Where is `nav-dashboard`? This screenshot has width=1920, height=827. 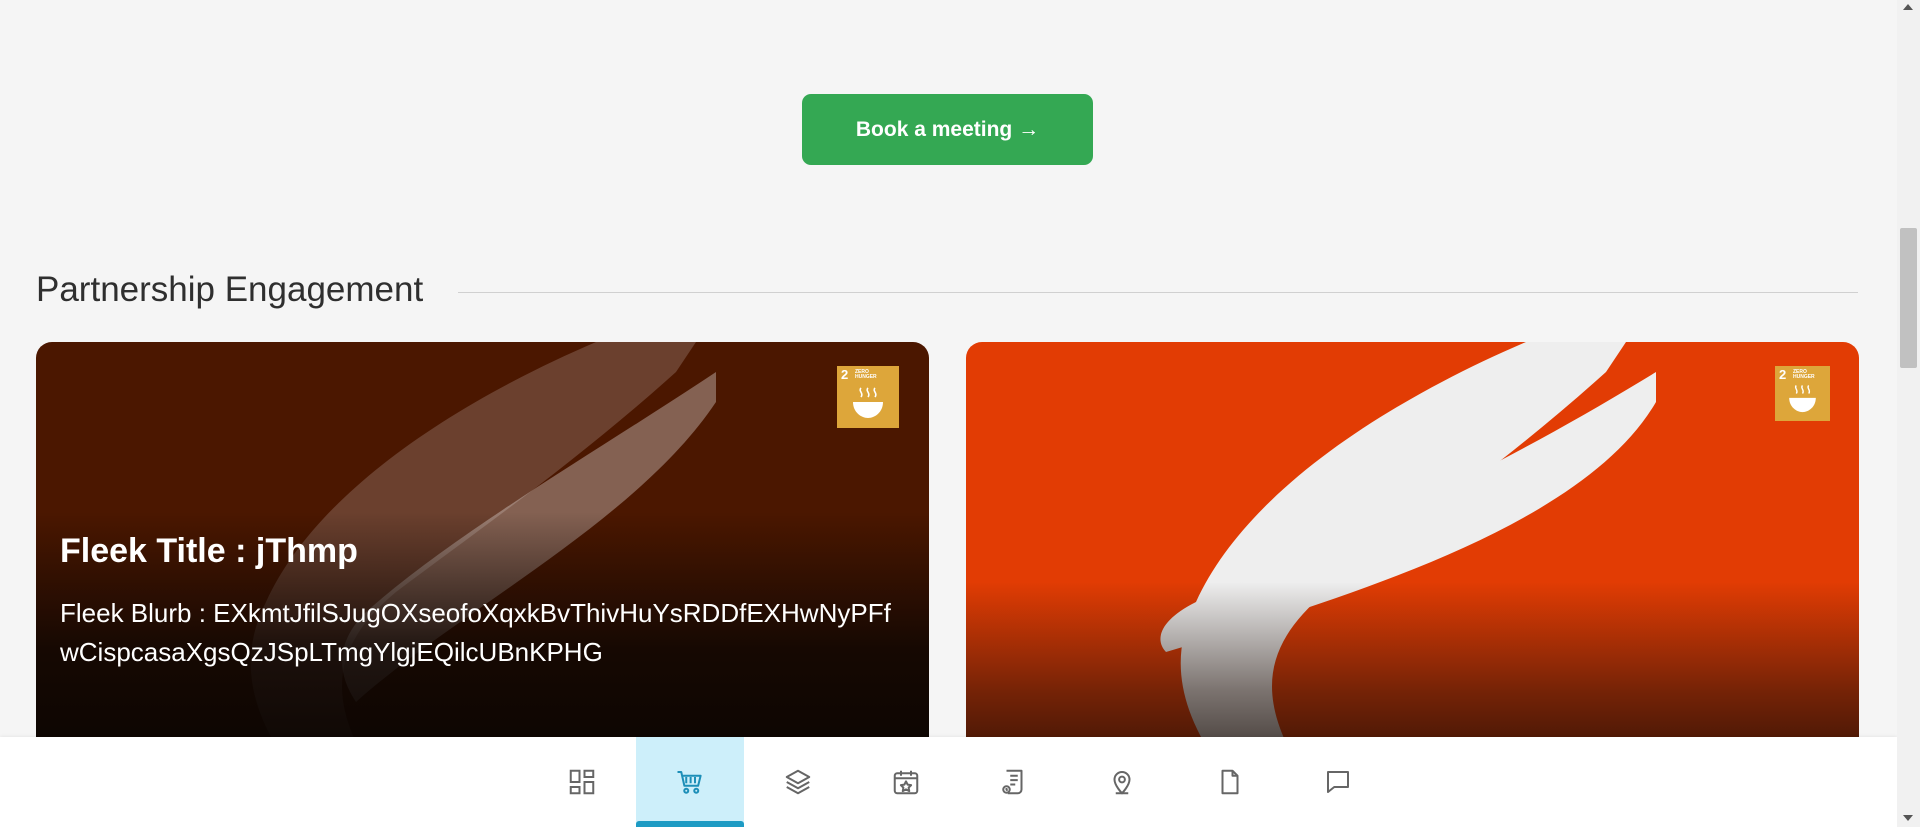
nav-dashboard is located at coordinates (582, 782).